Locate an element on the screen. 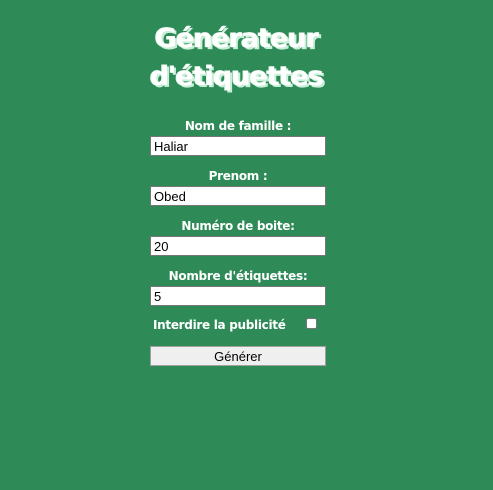  generate-button: Générer is located at coordinates (238, 356).